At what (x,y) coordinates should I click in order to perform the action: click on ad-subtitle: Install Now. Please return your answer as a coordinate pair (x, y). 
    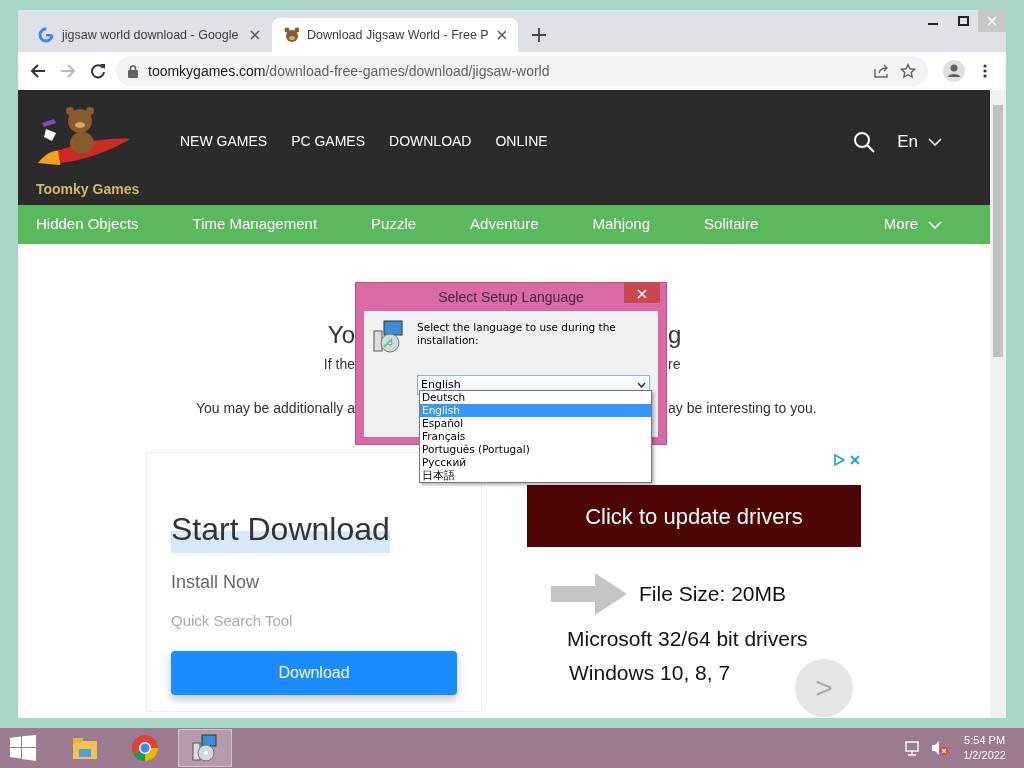
    Looking at the image, I should click on (216, 582).